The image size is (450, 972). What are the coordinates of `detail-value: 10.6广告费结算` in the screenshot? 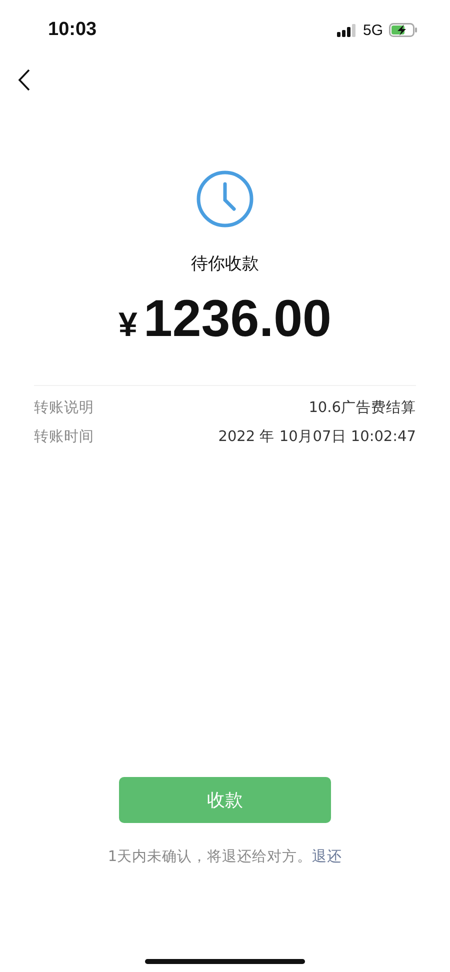 It's located at (362, 408).